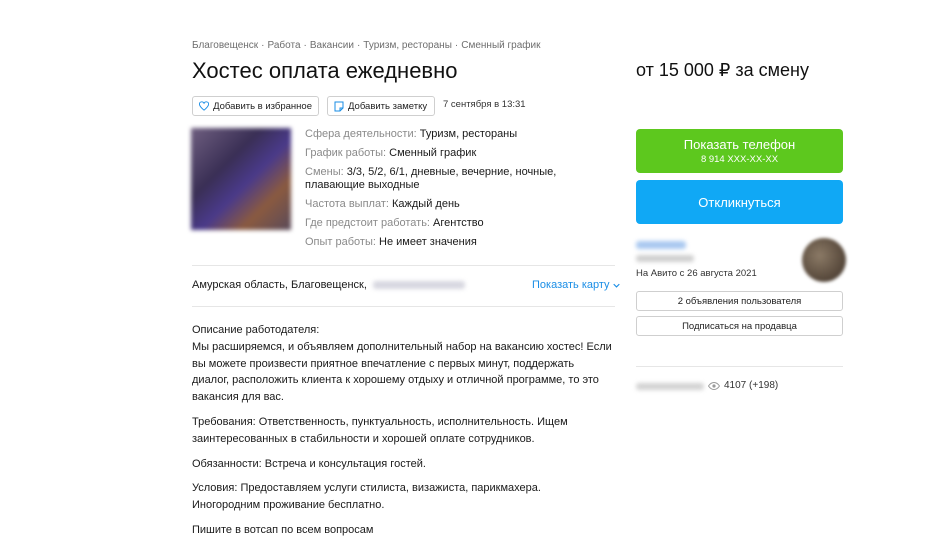  I want to click on publish-date: 7 сентября в 13:31, so click(484, 104).